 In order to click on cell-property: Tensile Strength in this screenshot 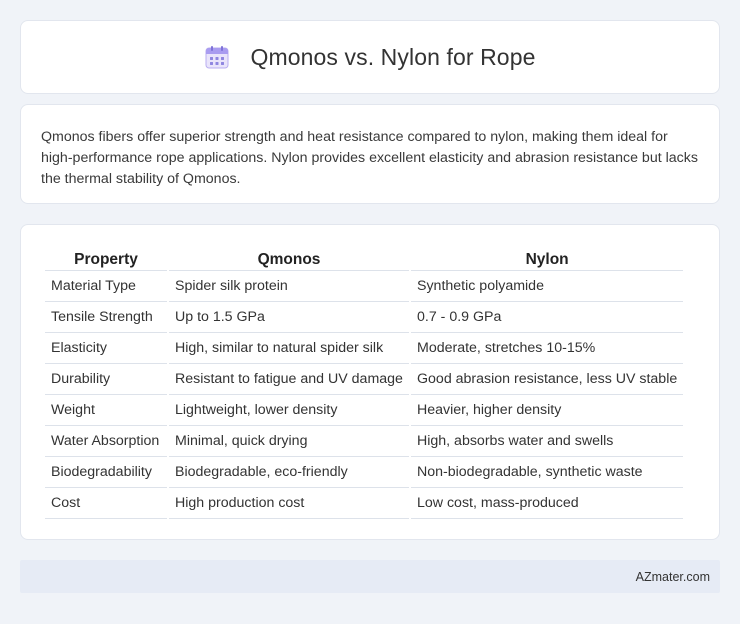, I will do `click(106, 317)`.